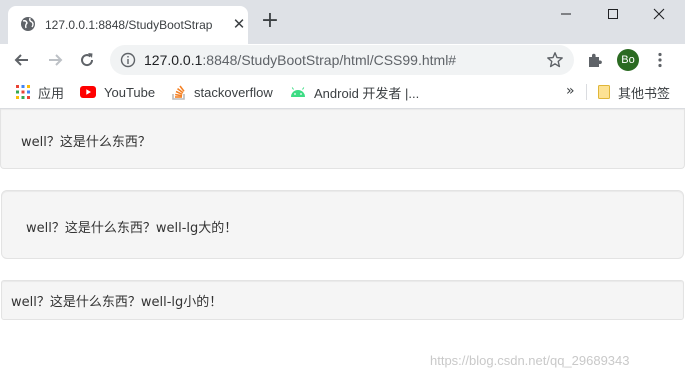  Describe the element at coordinates (233, 92) in the screenshot. I see `bookmark-label: stackoverflow` at that location.